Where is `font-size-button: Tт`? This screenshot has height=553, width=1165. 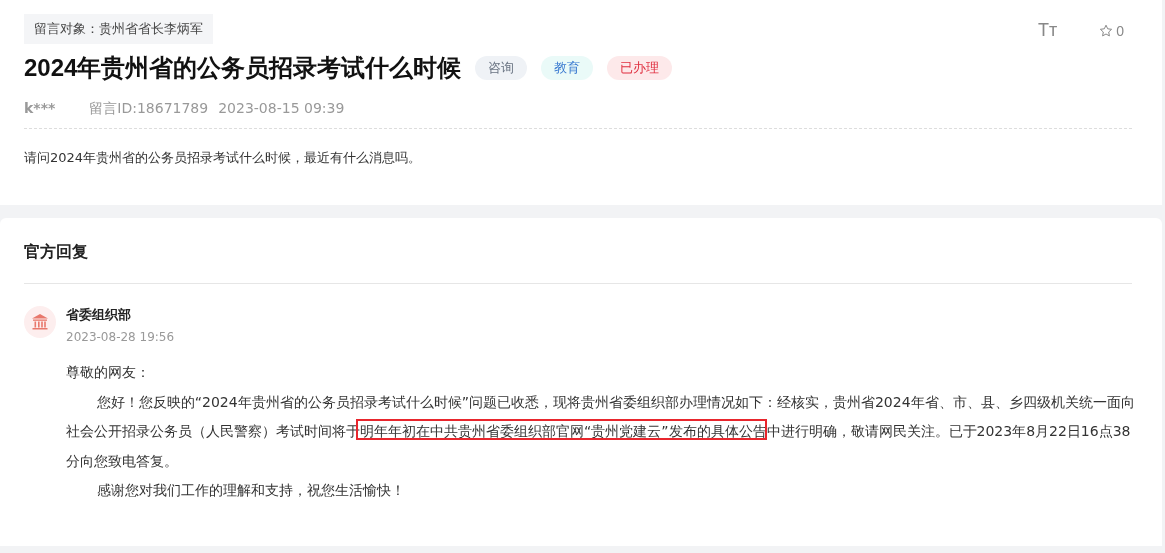 font-size-button: Tт is located at coordinates (1047, 30).